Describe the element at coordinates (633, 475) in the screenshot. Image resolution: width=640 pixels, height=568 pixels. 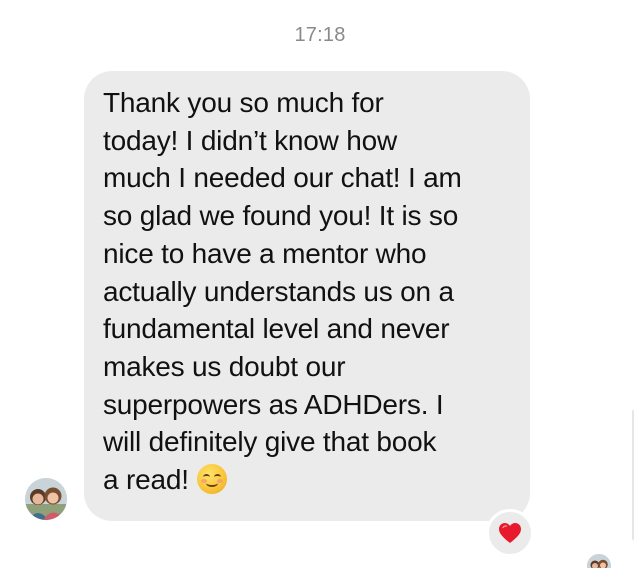
I see `scrollbar` at that location.